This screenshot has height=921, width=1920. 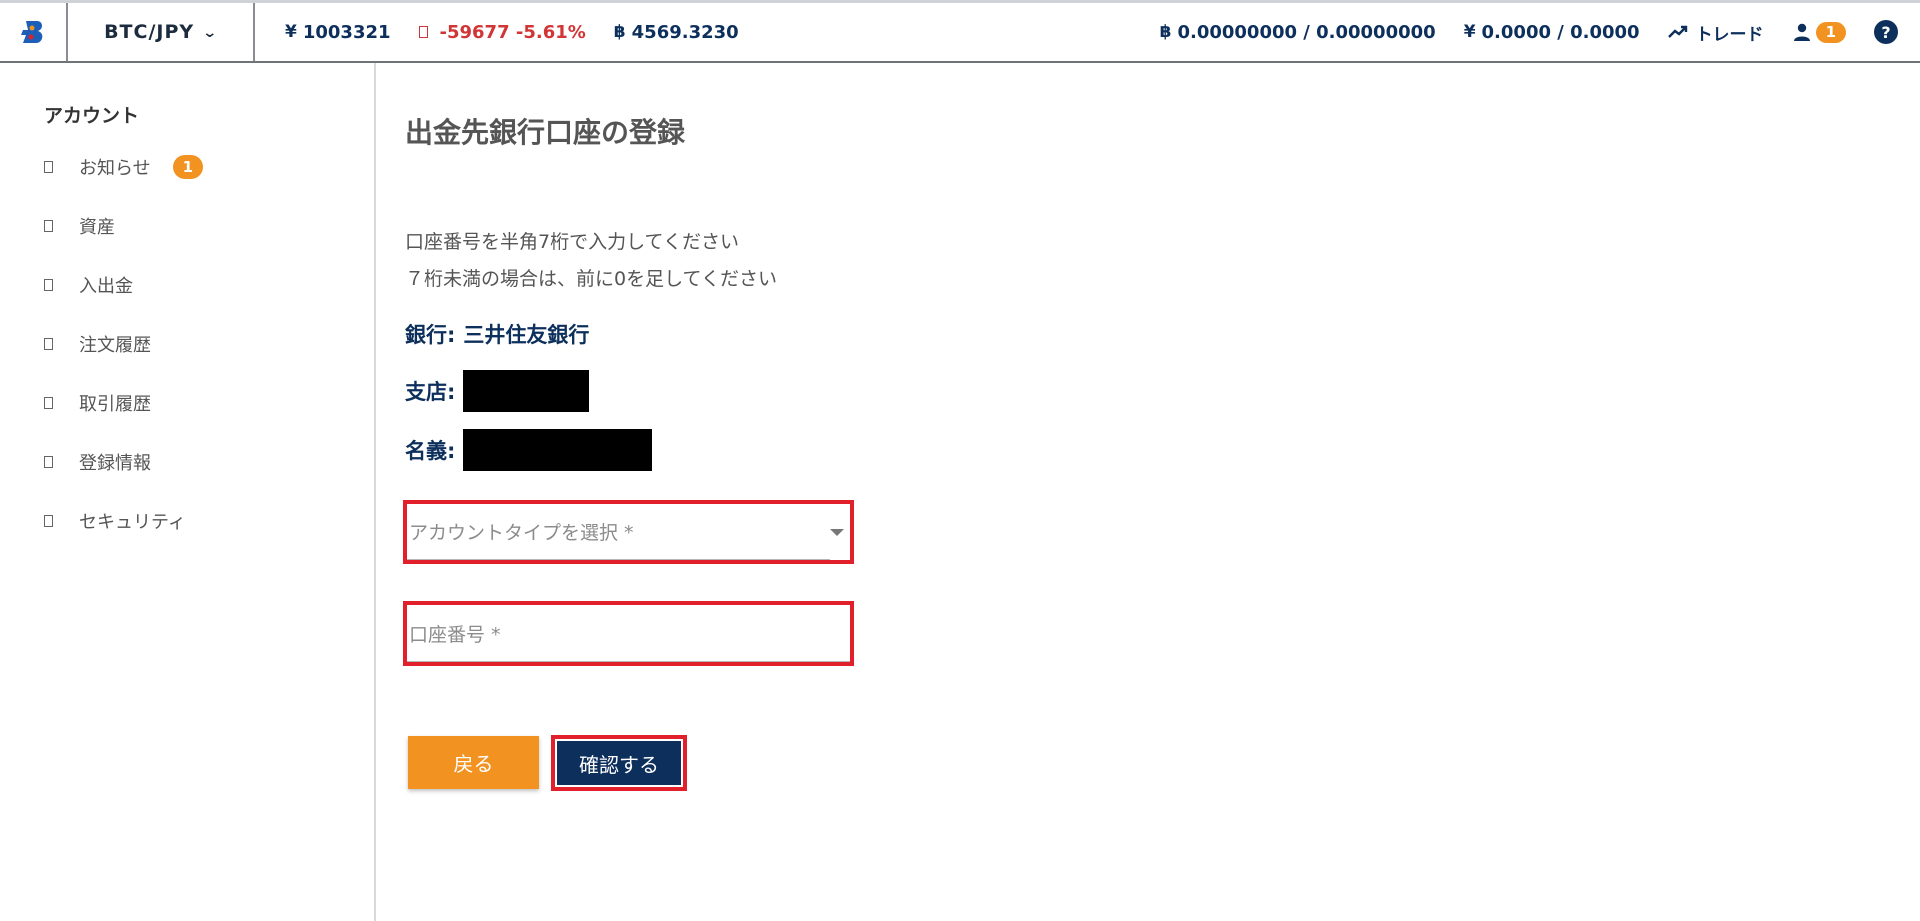 What do you see at coordinates (1560, 32) in the screenshot?
I see `jpy-balance-value: 0.0000 / 0.0000` at bounding box center [1560, 32].